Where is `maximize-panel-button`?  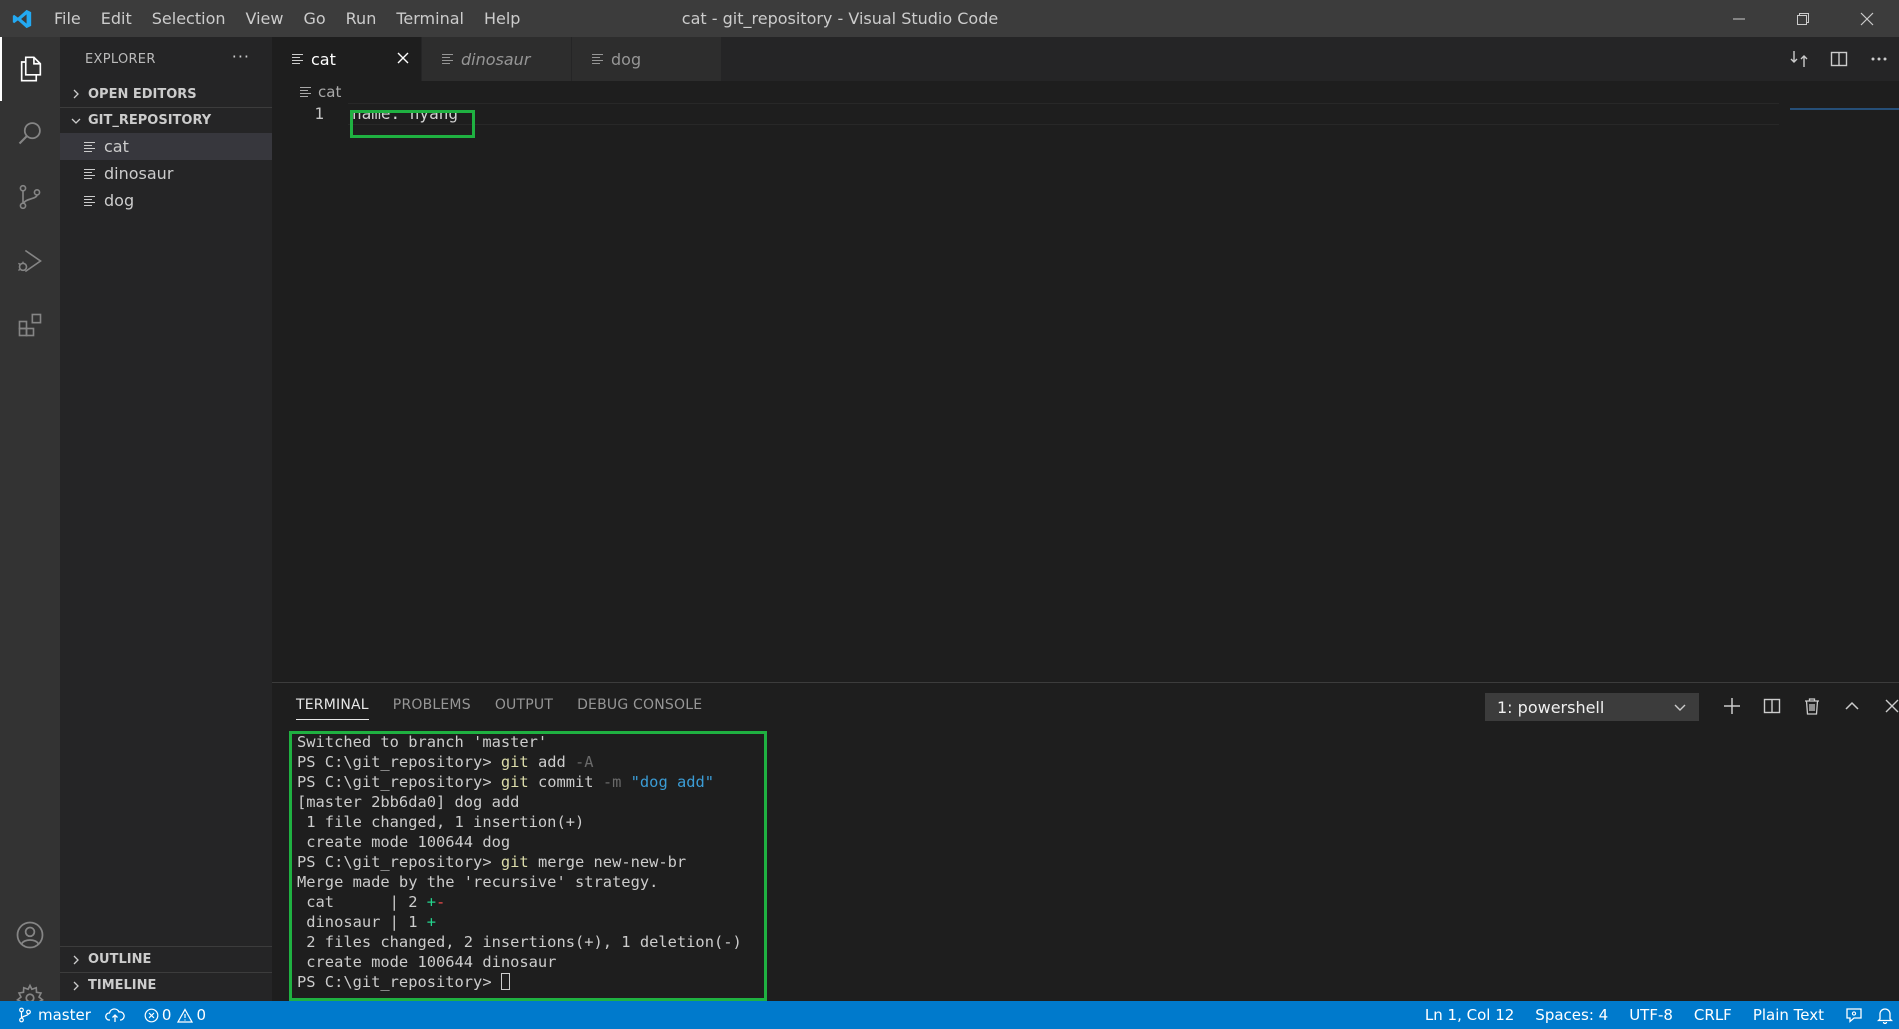 maximize-panel-button is located at coordinates (1852, 706).